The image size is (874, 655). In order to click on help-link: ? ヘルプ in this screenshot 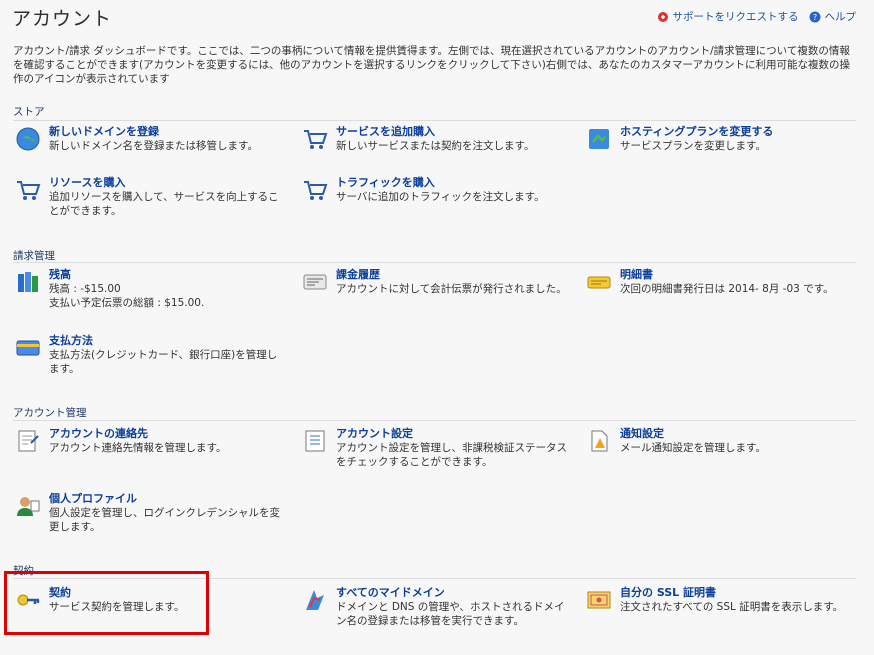, I will do `click(833, 16)`.